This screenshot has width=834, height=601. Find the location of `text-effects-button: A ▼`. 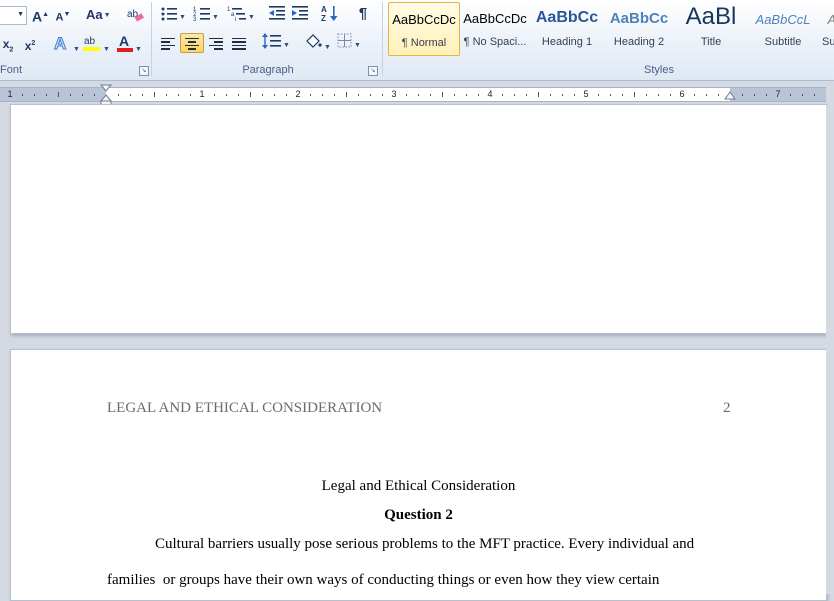

text-effects-button: A ▼ is located at coordinates (66, 43).